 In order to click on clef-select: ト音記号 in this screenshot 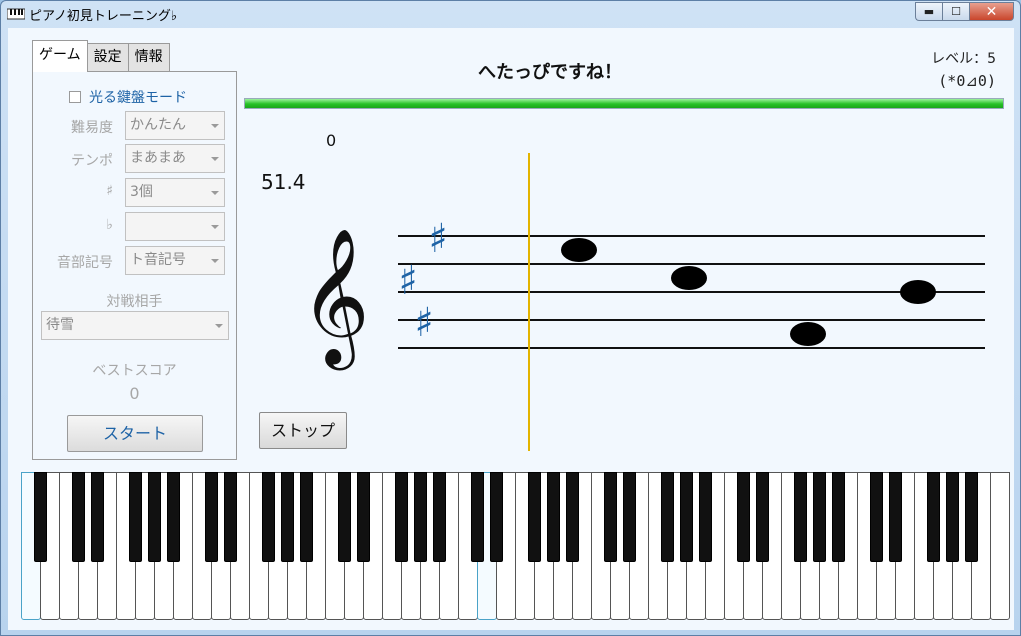, I will do `click(175, 260)`.